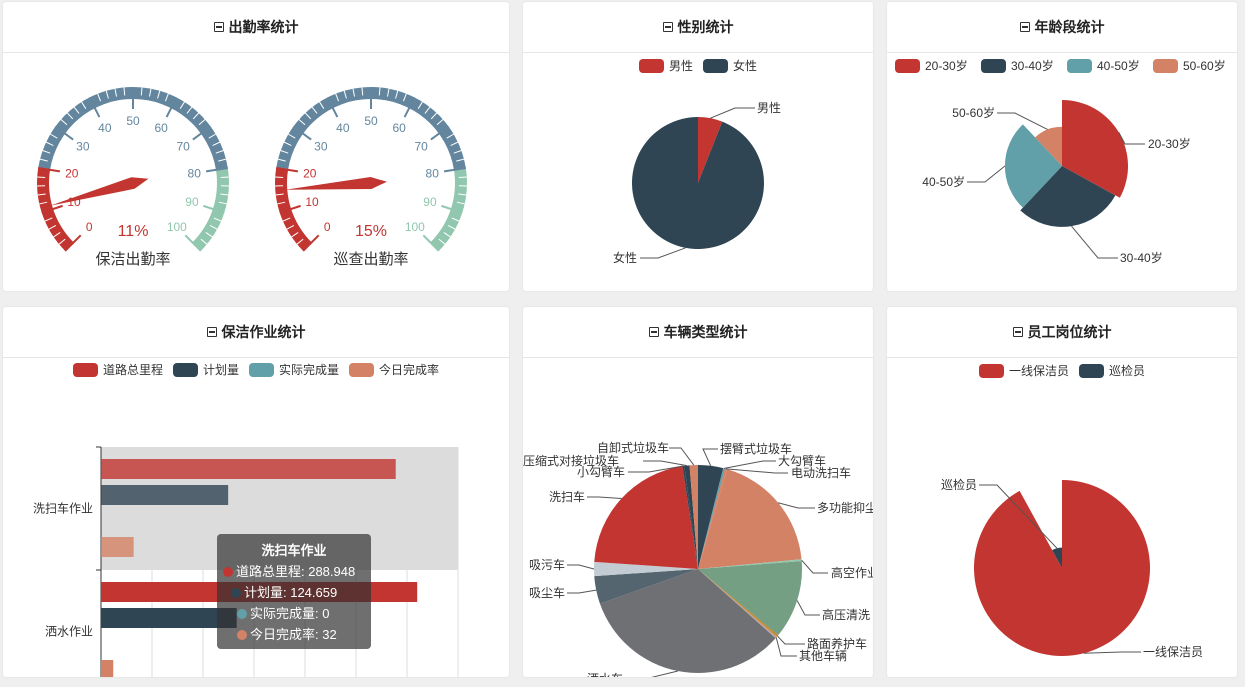 This screenshot has height=687, width=1245. Describe the element at coordinates (321, 147) in the screenshot. I see `gauge-tick-label: 30` at that location.